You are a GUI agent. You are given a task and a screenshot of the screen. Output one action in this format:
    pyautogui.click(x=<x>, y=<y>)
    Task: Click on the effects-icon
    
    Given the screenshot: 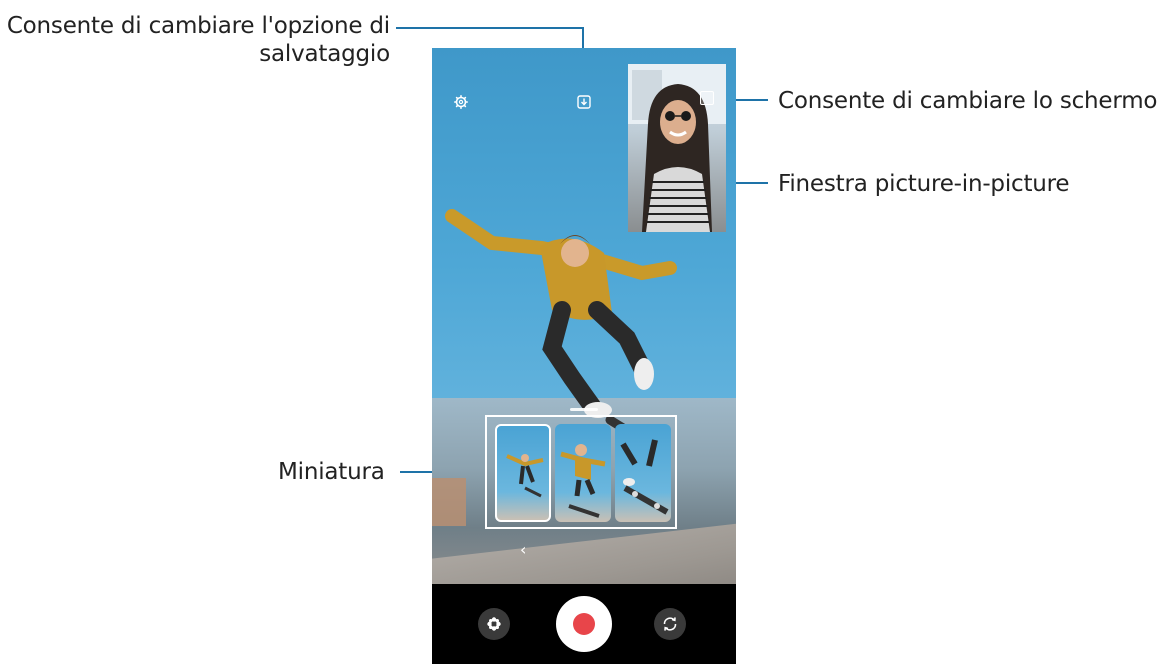 What is the action you would take?
    pyautogui.click(x=494, y=624)
    